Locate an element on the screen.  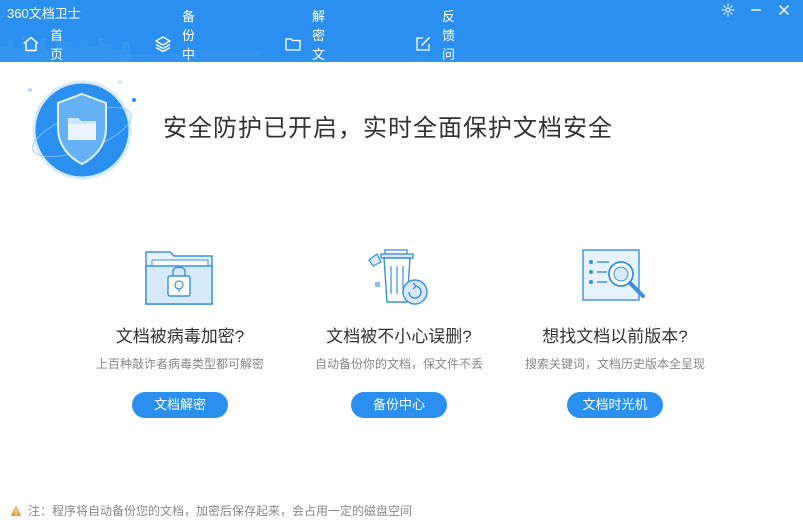
nav-item-backup: 备份中心 is located at coordinates (174, 35).